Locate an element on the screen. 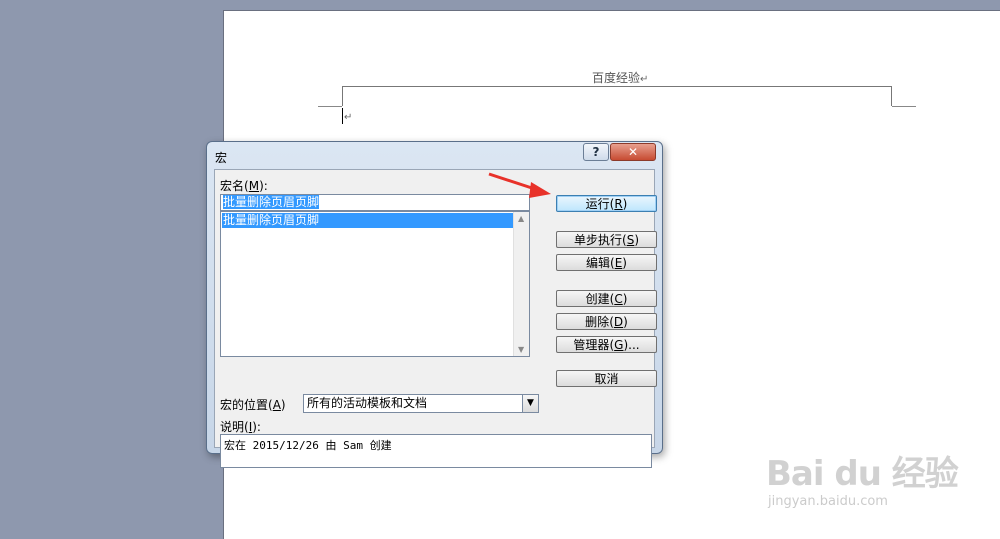  baidu-watermark-logo: Bai du 经验 jingyan.baidu.com is located at coordinates (876, 480).